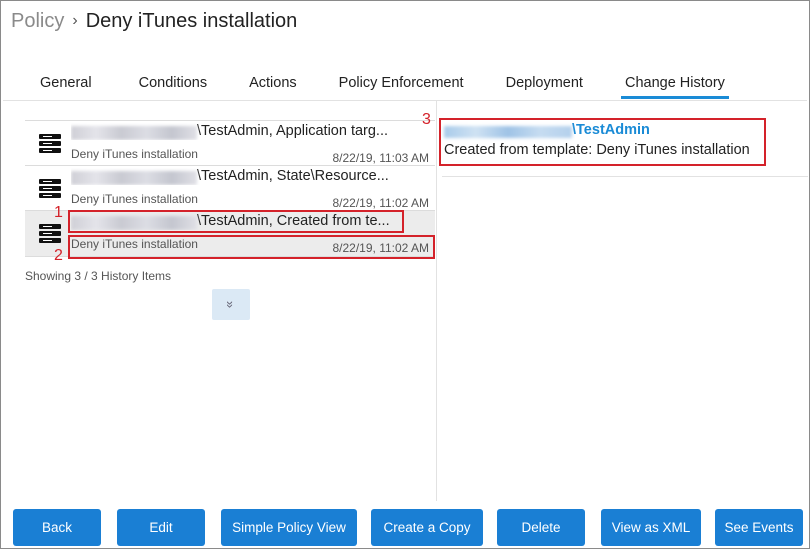  Describe the element at coordinates (651, 527) in the screenshot. I see `view-as-xml-button: View as XML` at that location.